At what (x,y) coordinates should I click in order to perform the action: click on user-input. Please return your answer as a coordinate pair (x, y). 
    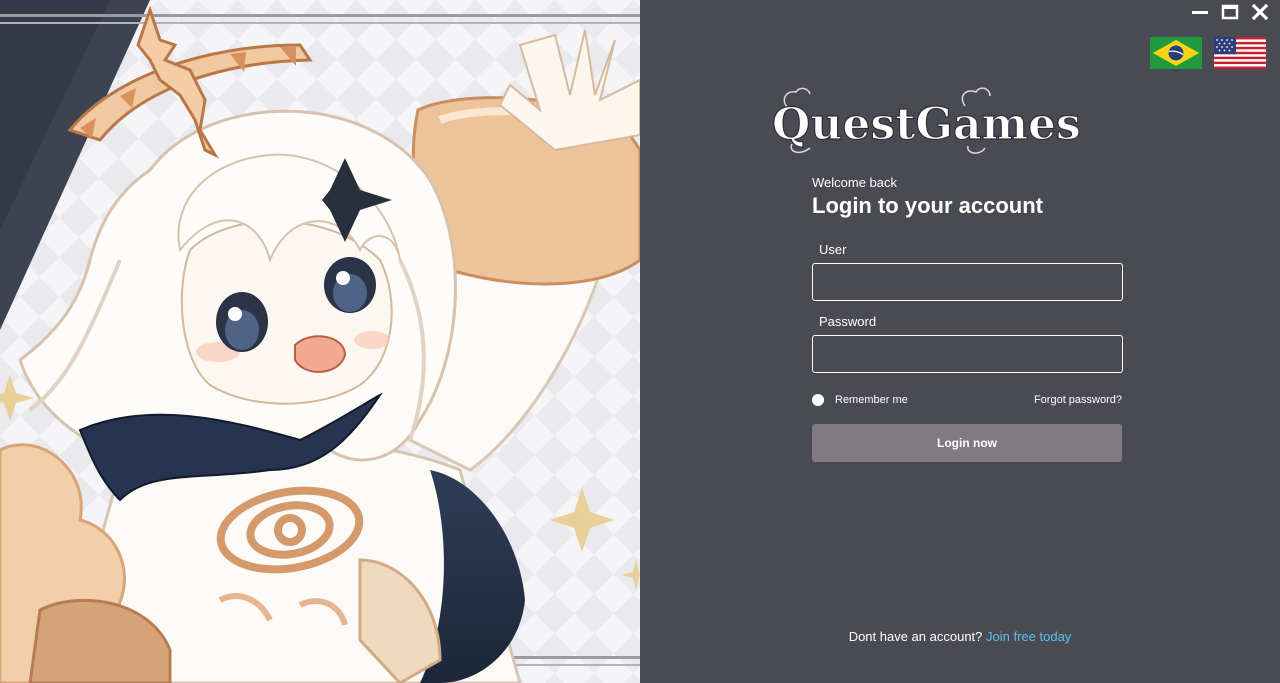
    Looking at the image, I should click on (967, 282).